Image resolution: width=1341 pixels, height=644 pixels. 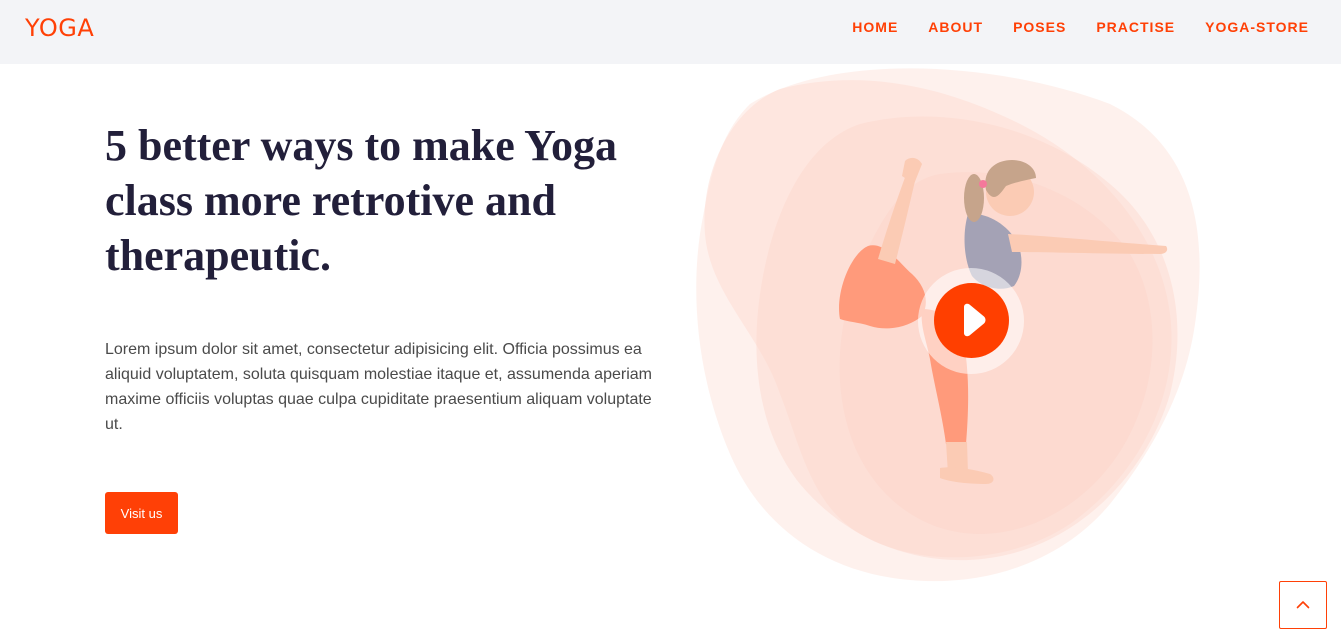 I want to click on nav-link-poses: POSES, so click(x=1039, y=27).